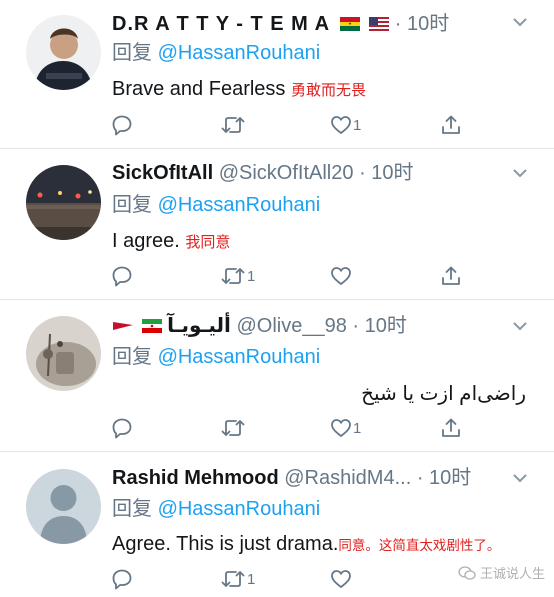  What do you see at coordinates (419, 546) in the screenshot?
I see `translation-annotation: 同意。这简直太戏剧性了。` at bounding box center [419, 546].